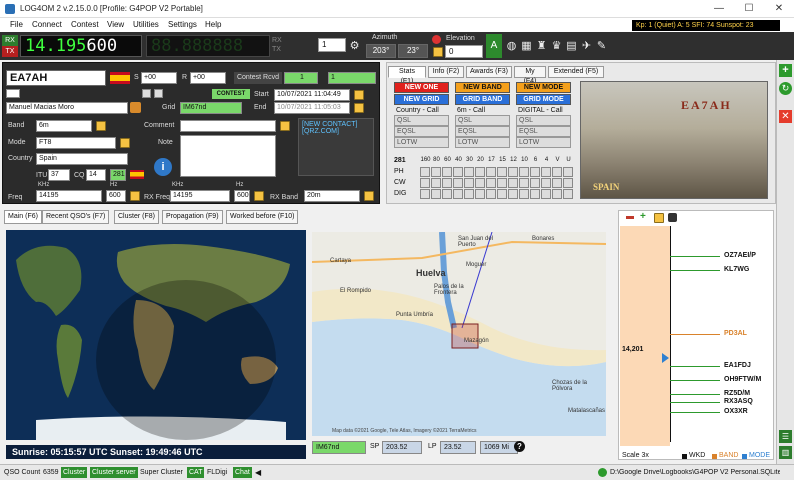 The height and width of the screenshot is (480, 794). What do you see at coordinates (259, 196) in the screenshot?
I see `rx-freq-lock-icon` at bounding box center [259, 196].